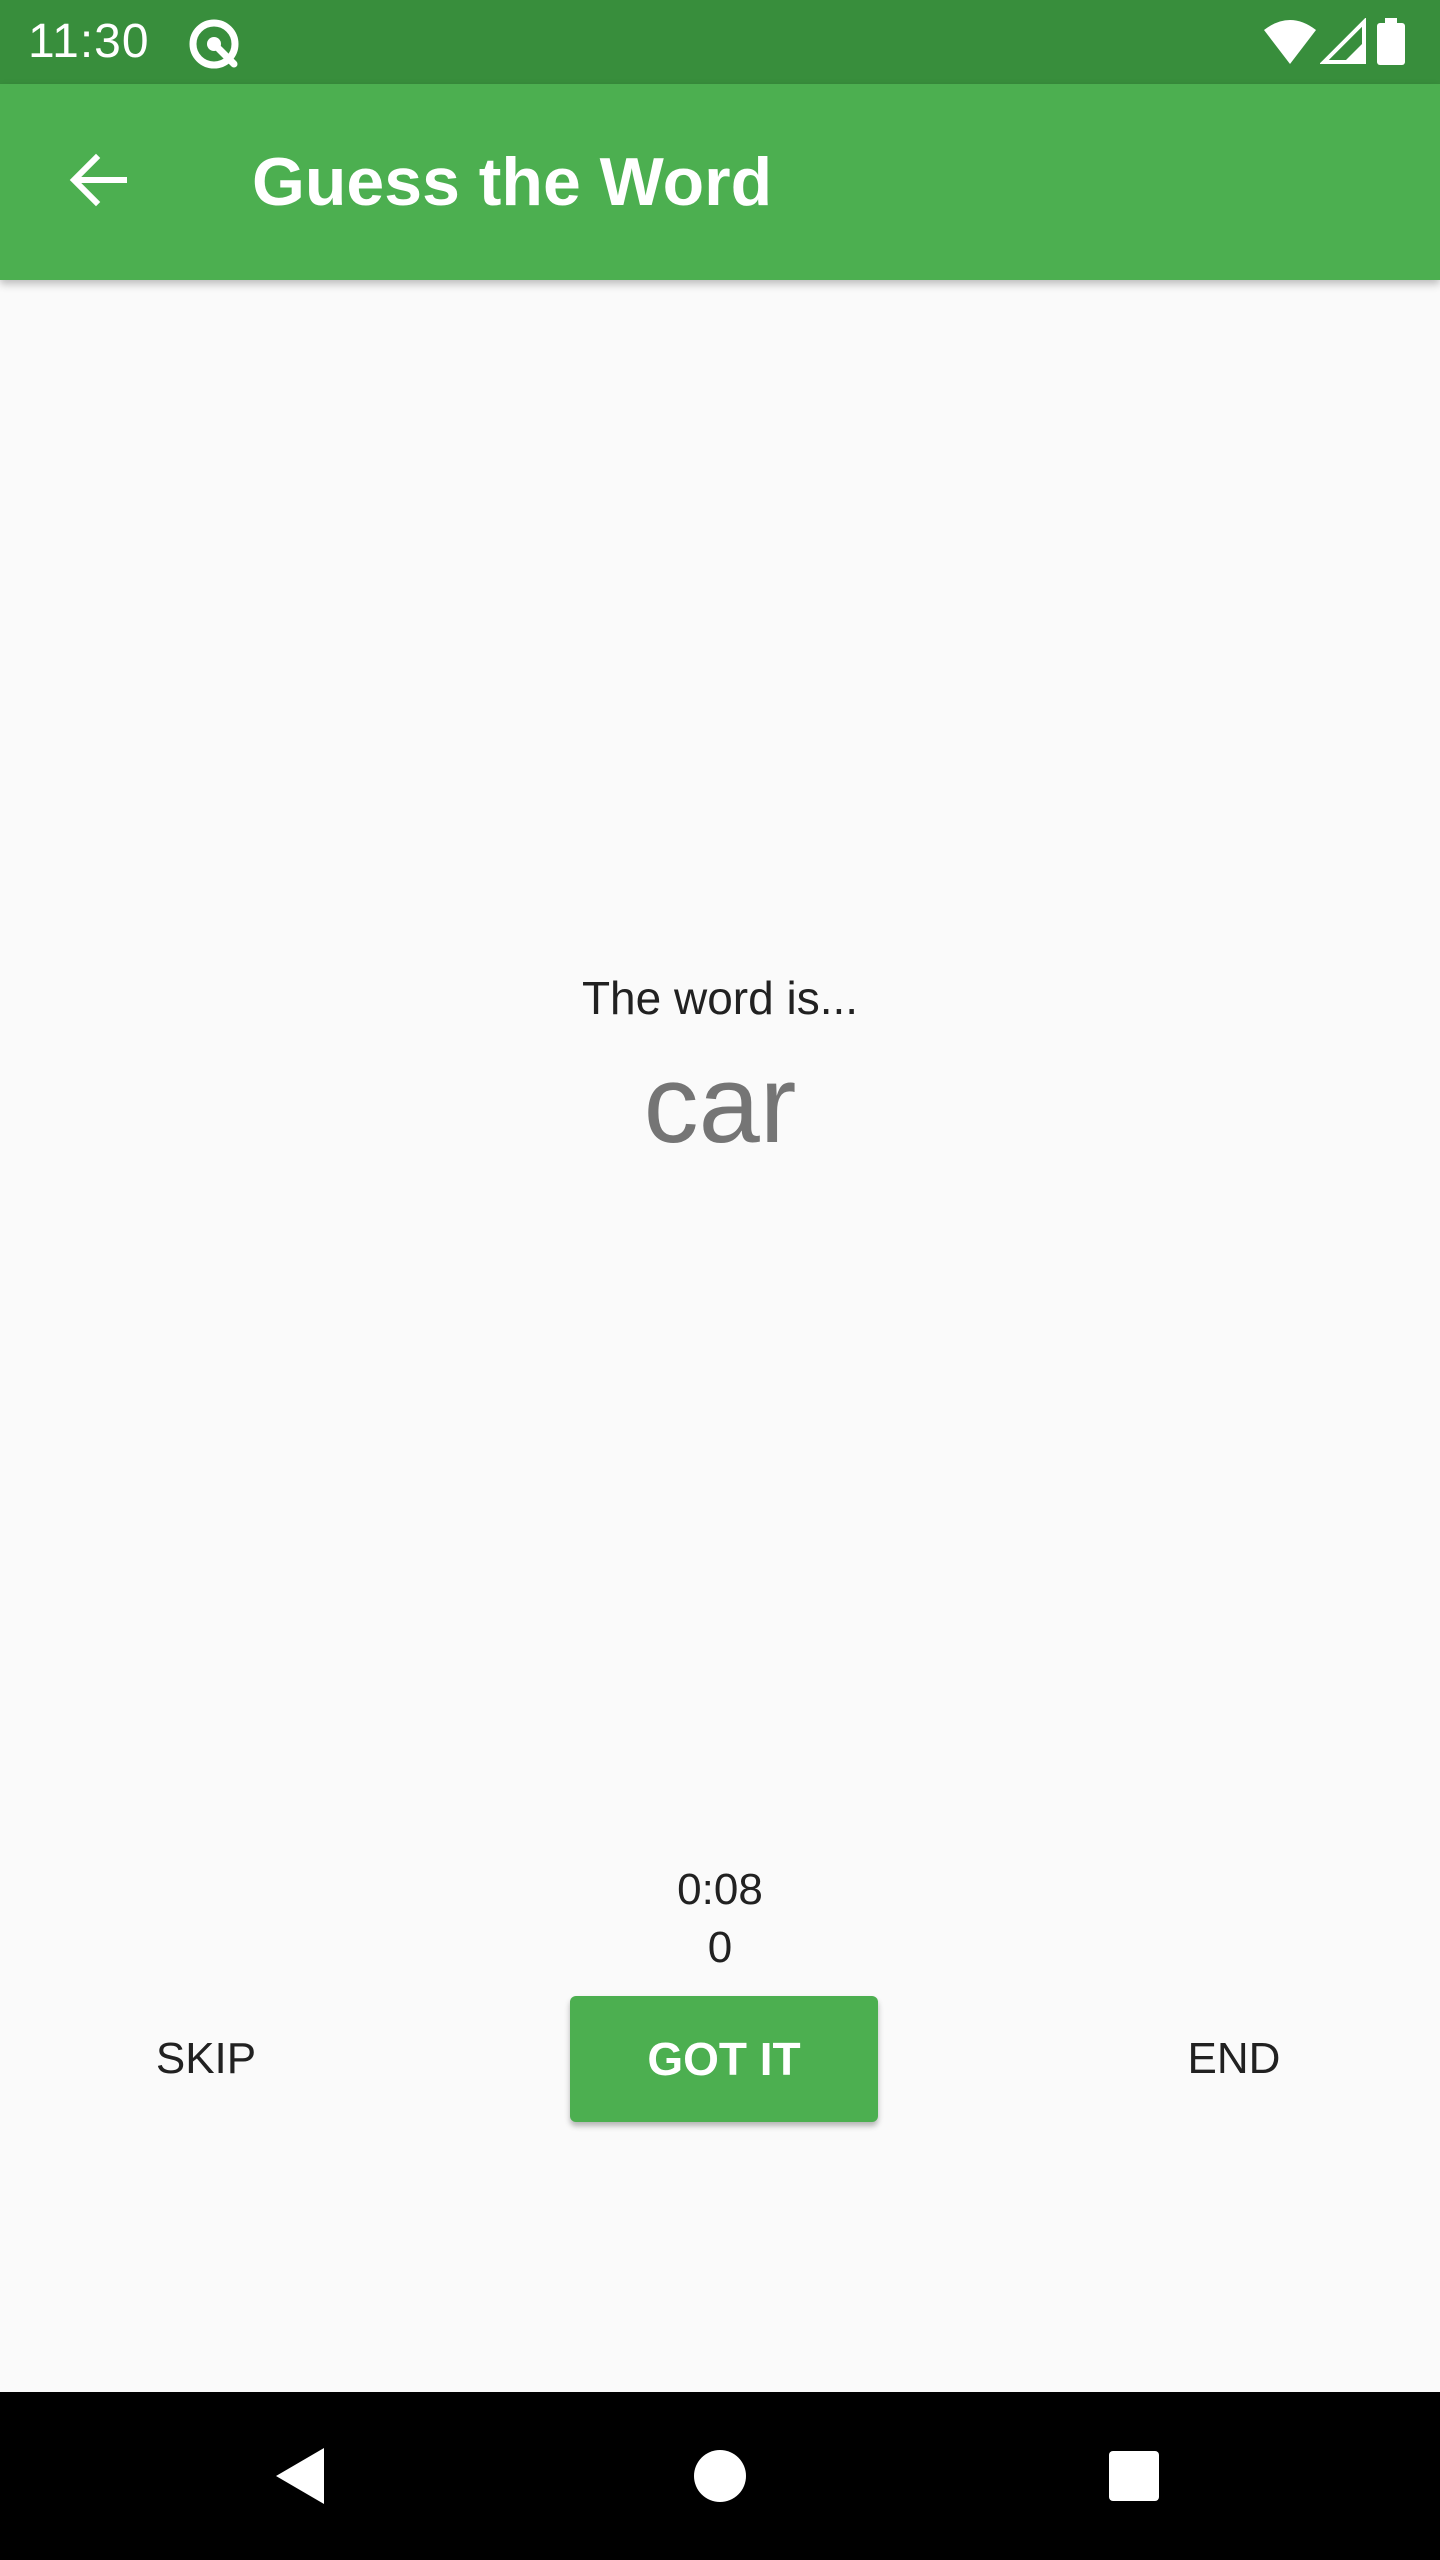  I want to click on status-bar: 11:30, so click(720, 42).